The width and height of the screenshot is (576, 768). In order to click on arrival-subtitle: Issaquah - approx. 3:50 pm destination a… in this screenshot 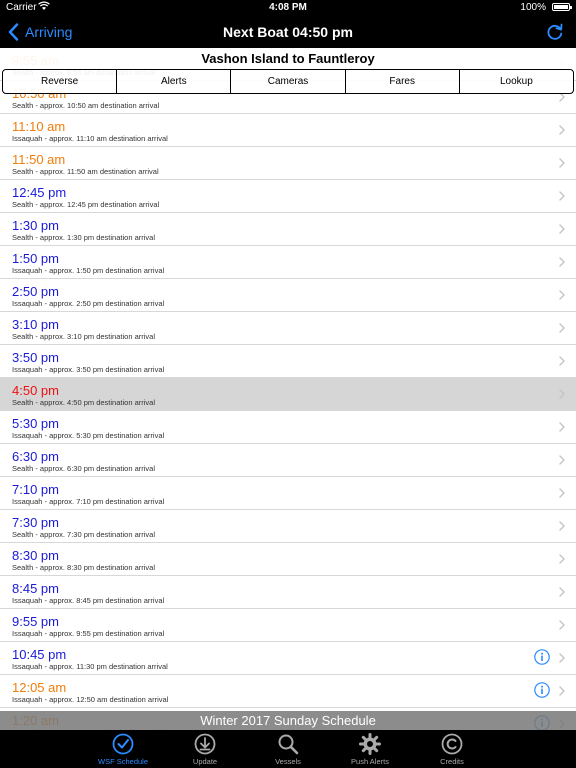, I will do `click(88, 369)`.